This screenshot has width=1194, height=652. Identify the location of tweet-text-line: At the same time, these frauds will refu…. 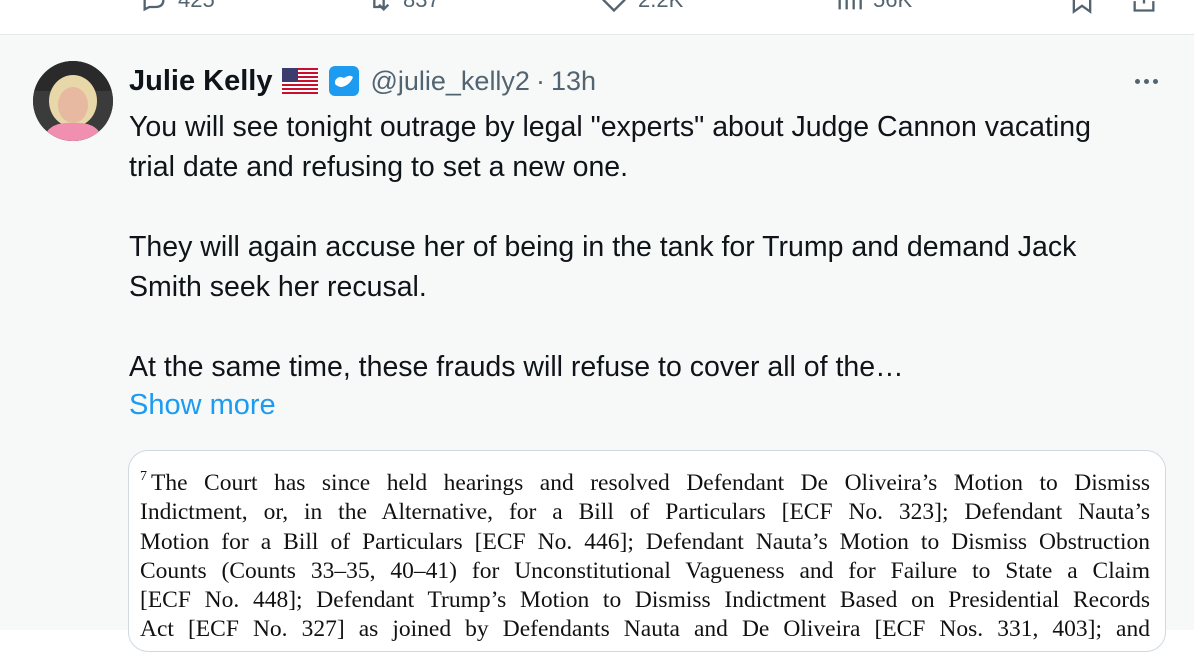
(516, 367).